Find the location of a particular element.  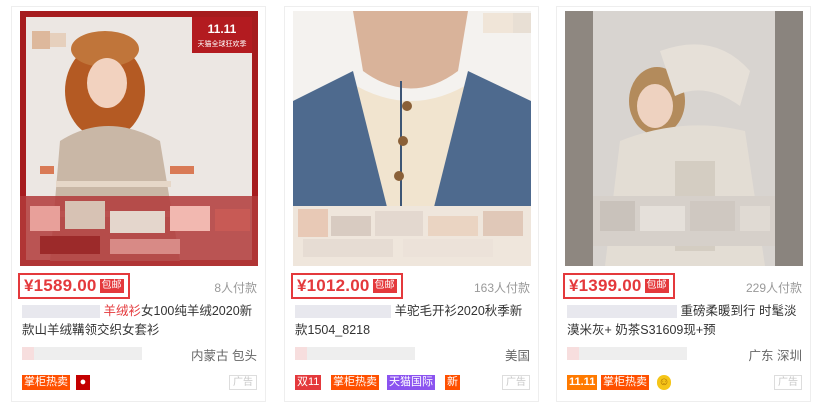

sales-count: 229人付款 is located at coordinates (773, 288).